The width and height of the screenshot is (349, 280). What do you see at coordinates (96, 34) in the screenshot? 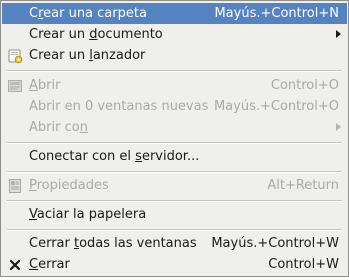
I see `menu-item-label: Crear un documento` at bounding box center [96, 34].